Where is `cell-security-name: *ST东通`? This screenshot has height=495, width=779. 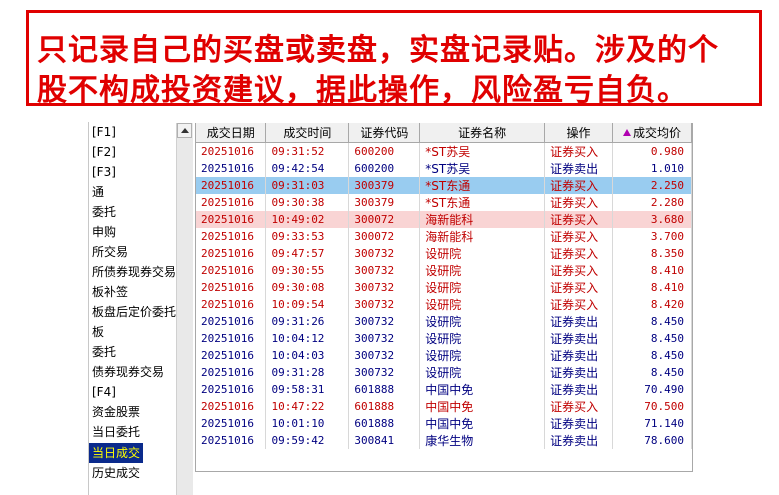
cell-security-name: *ST东通 is located at coordinates (482, 185).